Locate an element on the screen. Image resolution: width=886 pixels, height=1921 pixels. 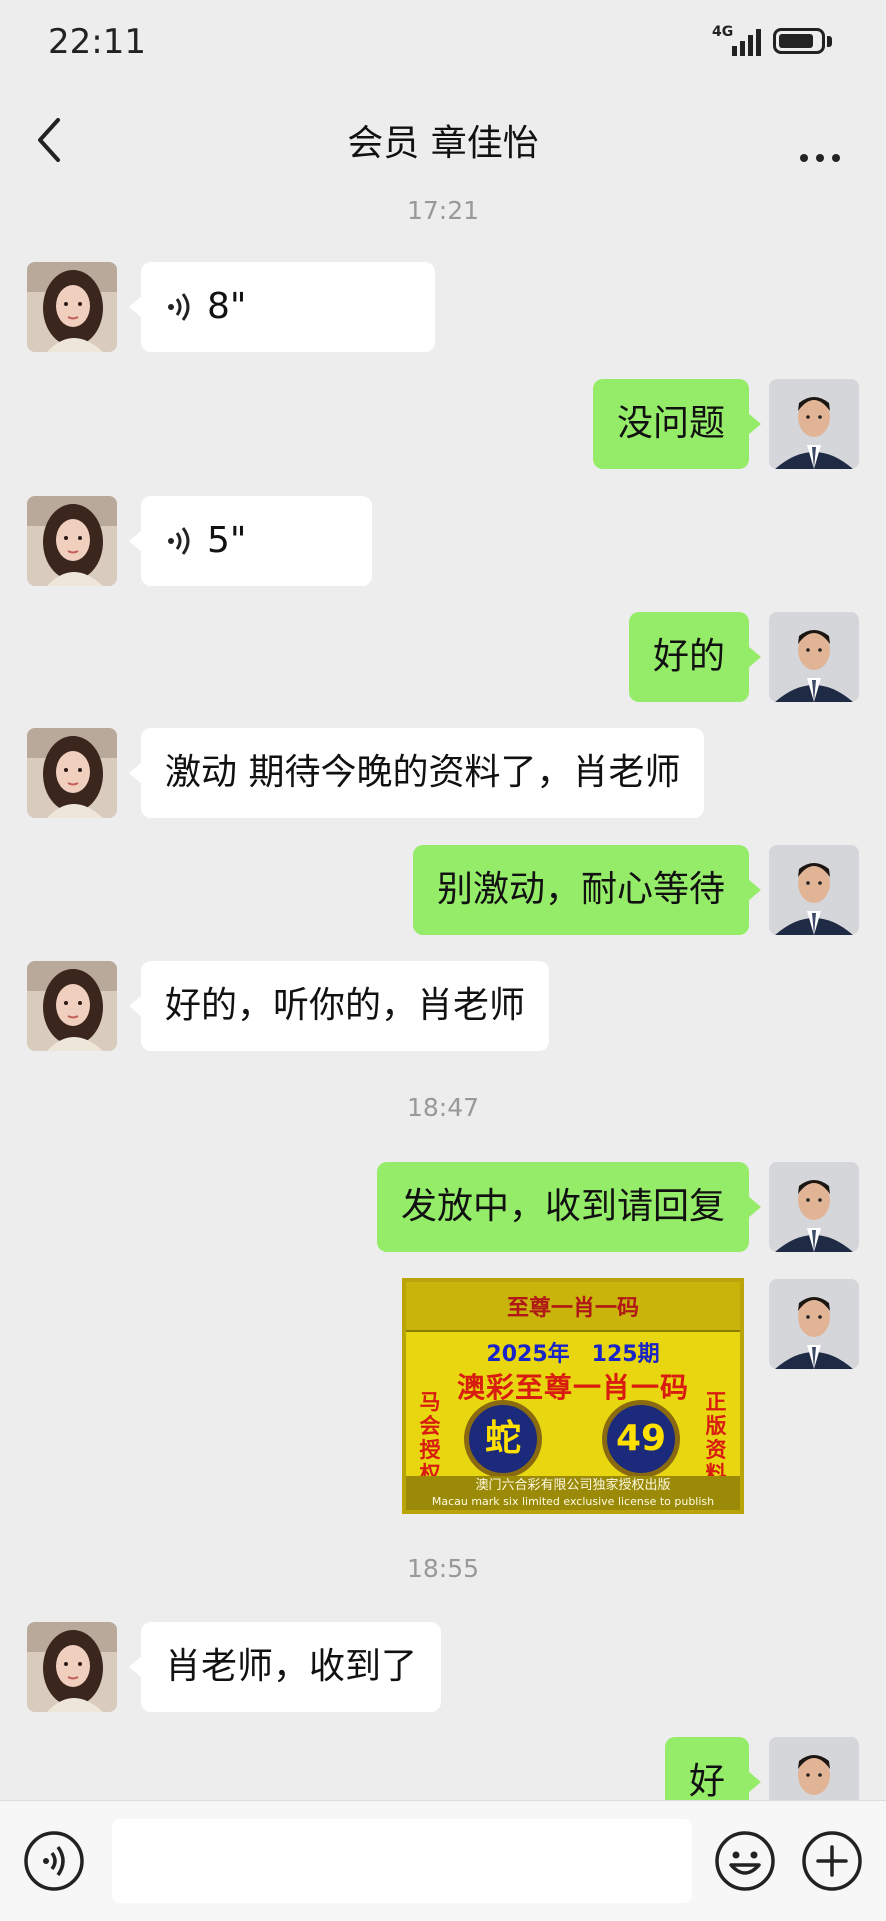
chat-header: 会员 章佳怡 is located at coordinates (443, 140).